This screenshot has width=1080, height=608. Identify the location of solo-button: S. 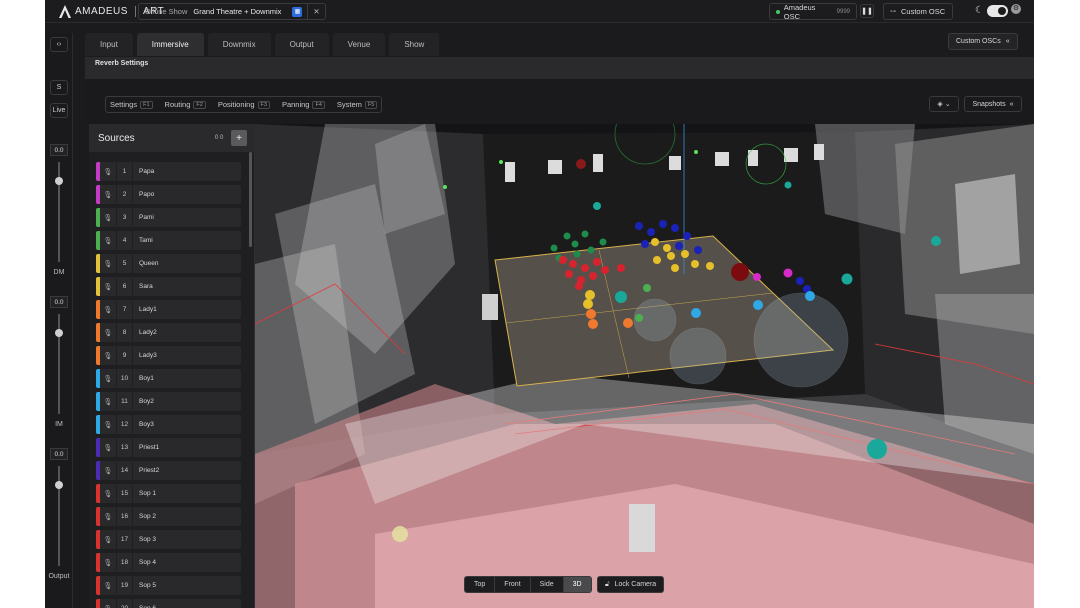
(59, 87).